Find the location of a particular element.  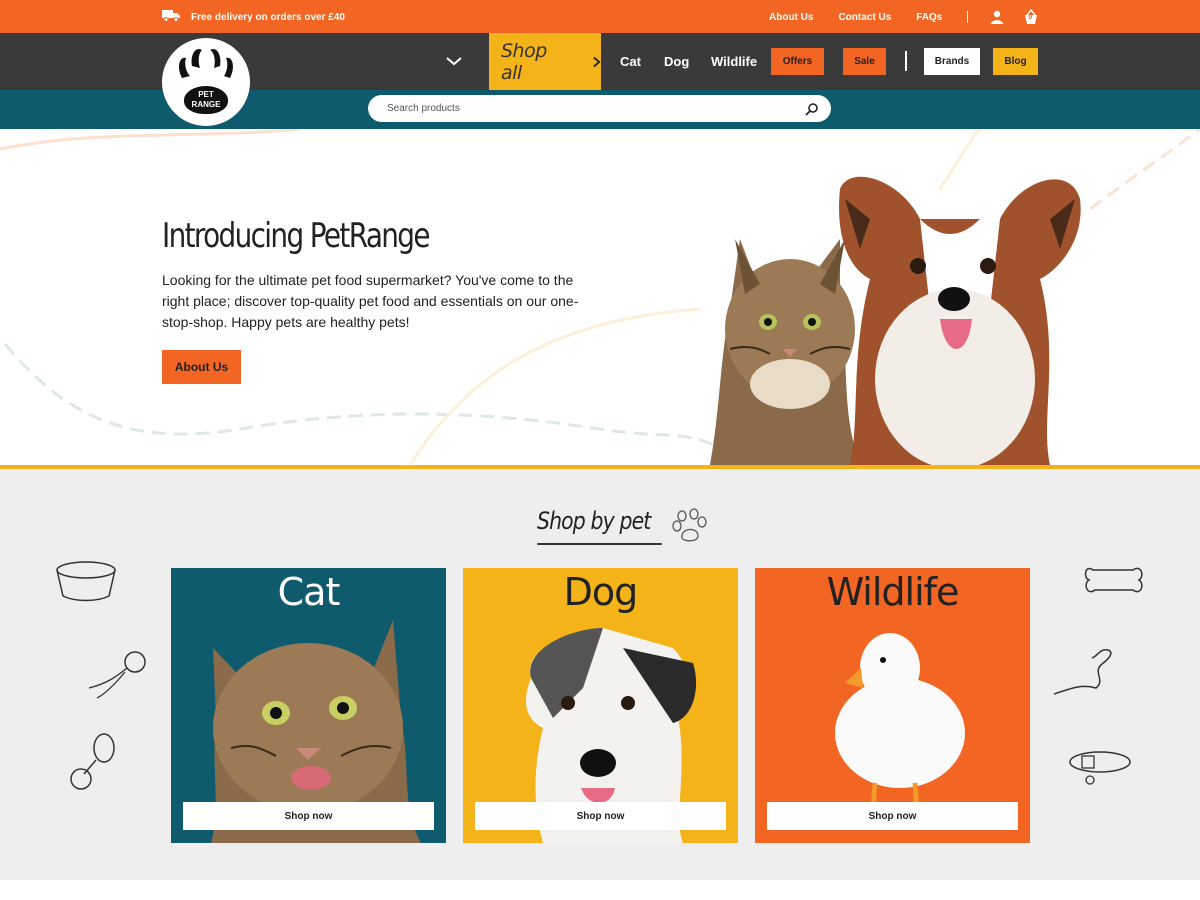

sale-button: Sale is located at coordinates (864, 61).